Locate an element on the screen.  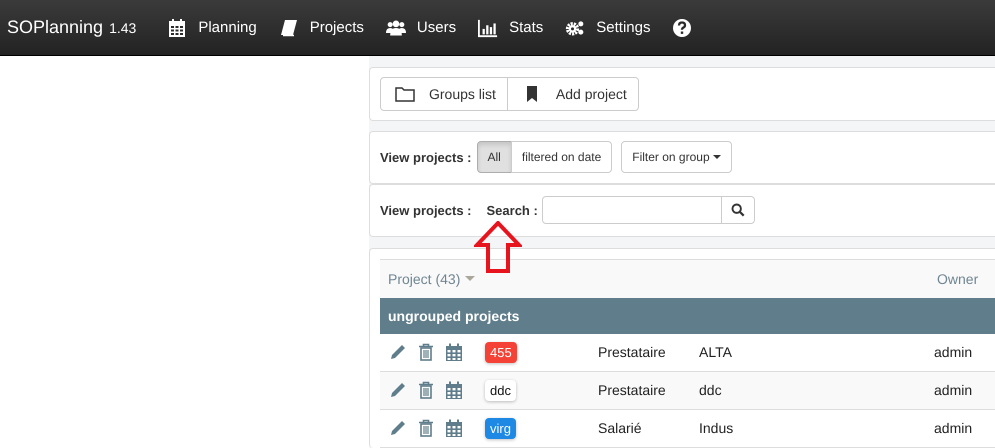
project-tag: ddc is located at coordinates (500, 390).